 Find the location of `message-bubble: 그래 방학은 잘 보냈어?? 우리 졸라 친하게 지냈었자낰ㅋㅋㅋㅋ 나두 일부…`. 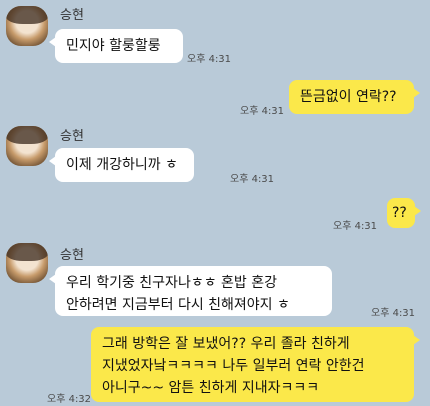

message-bubble: 그래 방학은 잘 보냈어?? 우리 졸라 친하게 지냈었자낰ㅋㅋㅋㅋ 나두 일부… is located at coordinates (255, 364).